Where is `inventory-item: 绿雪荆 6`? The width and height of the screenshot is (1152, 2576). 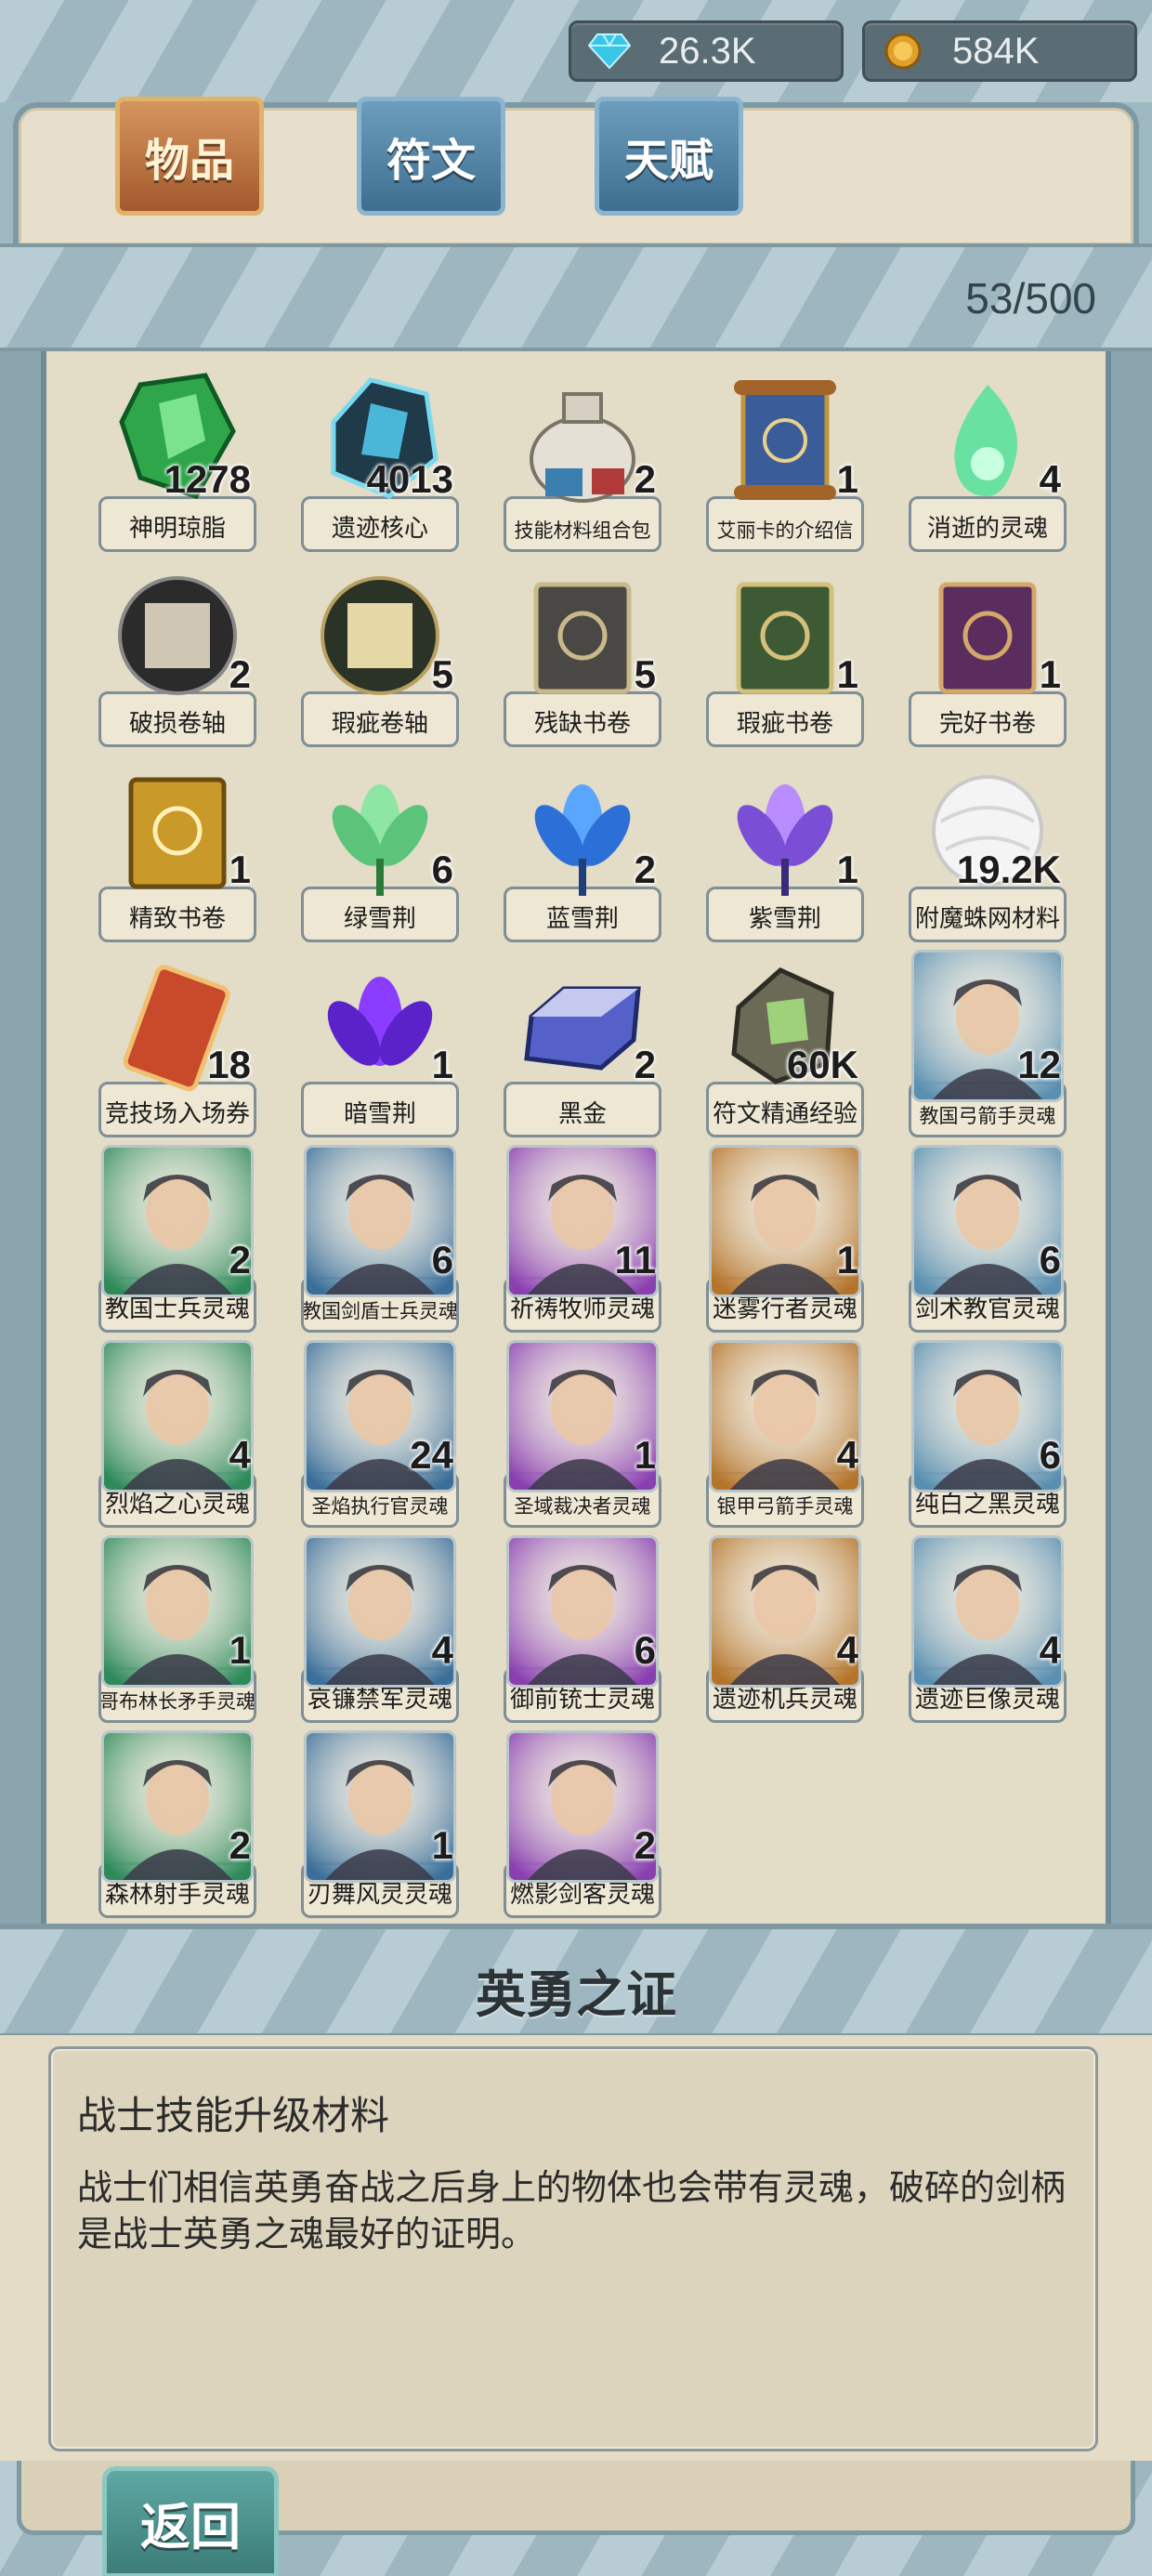
inventory-item: 绿雪荆 6 is located at coordinates (380, 848).